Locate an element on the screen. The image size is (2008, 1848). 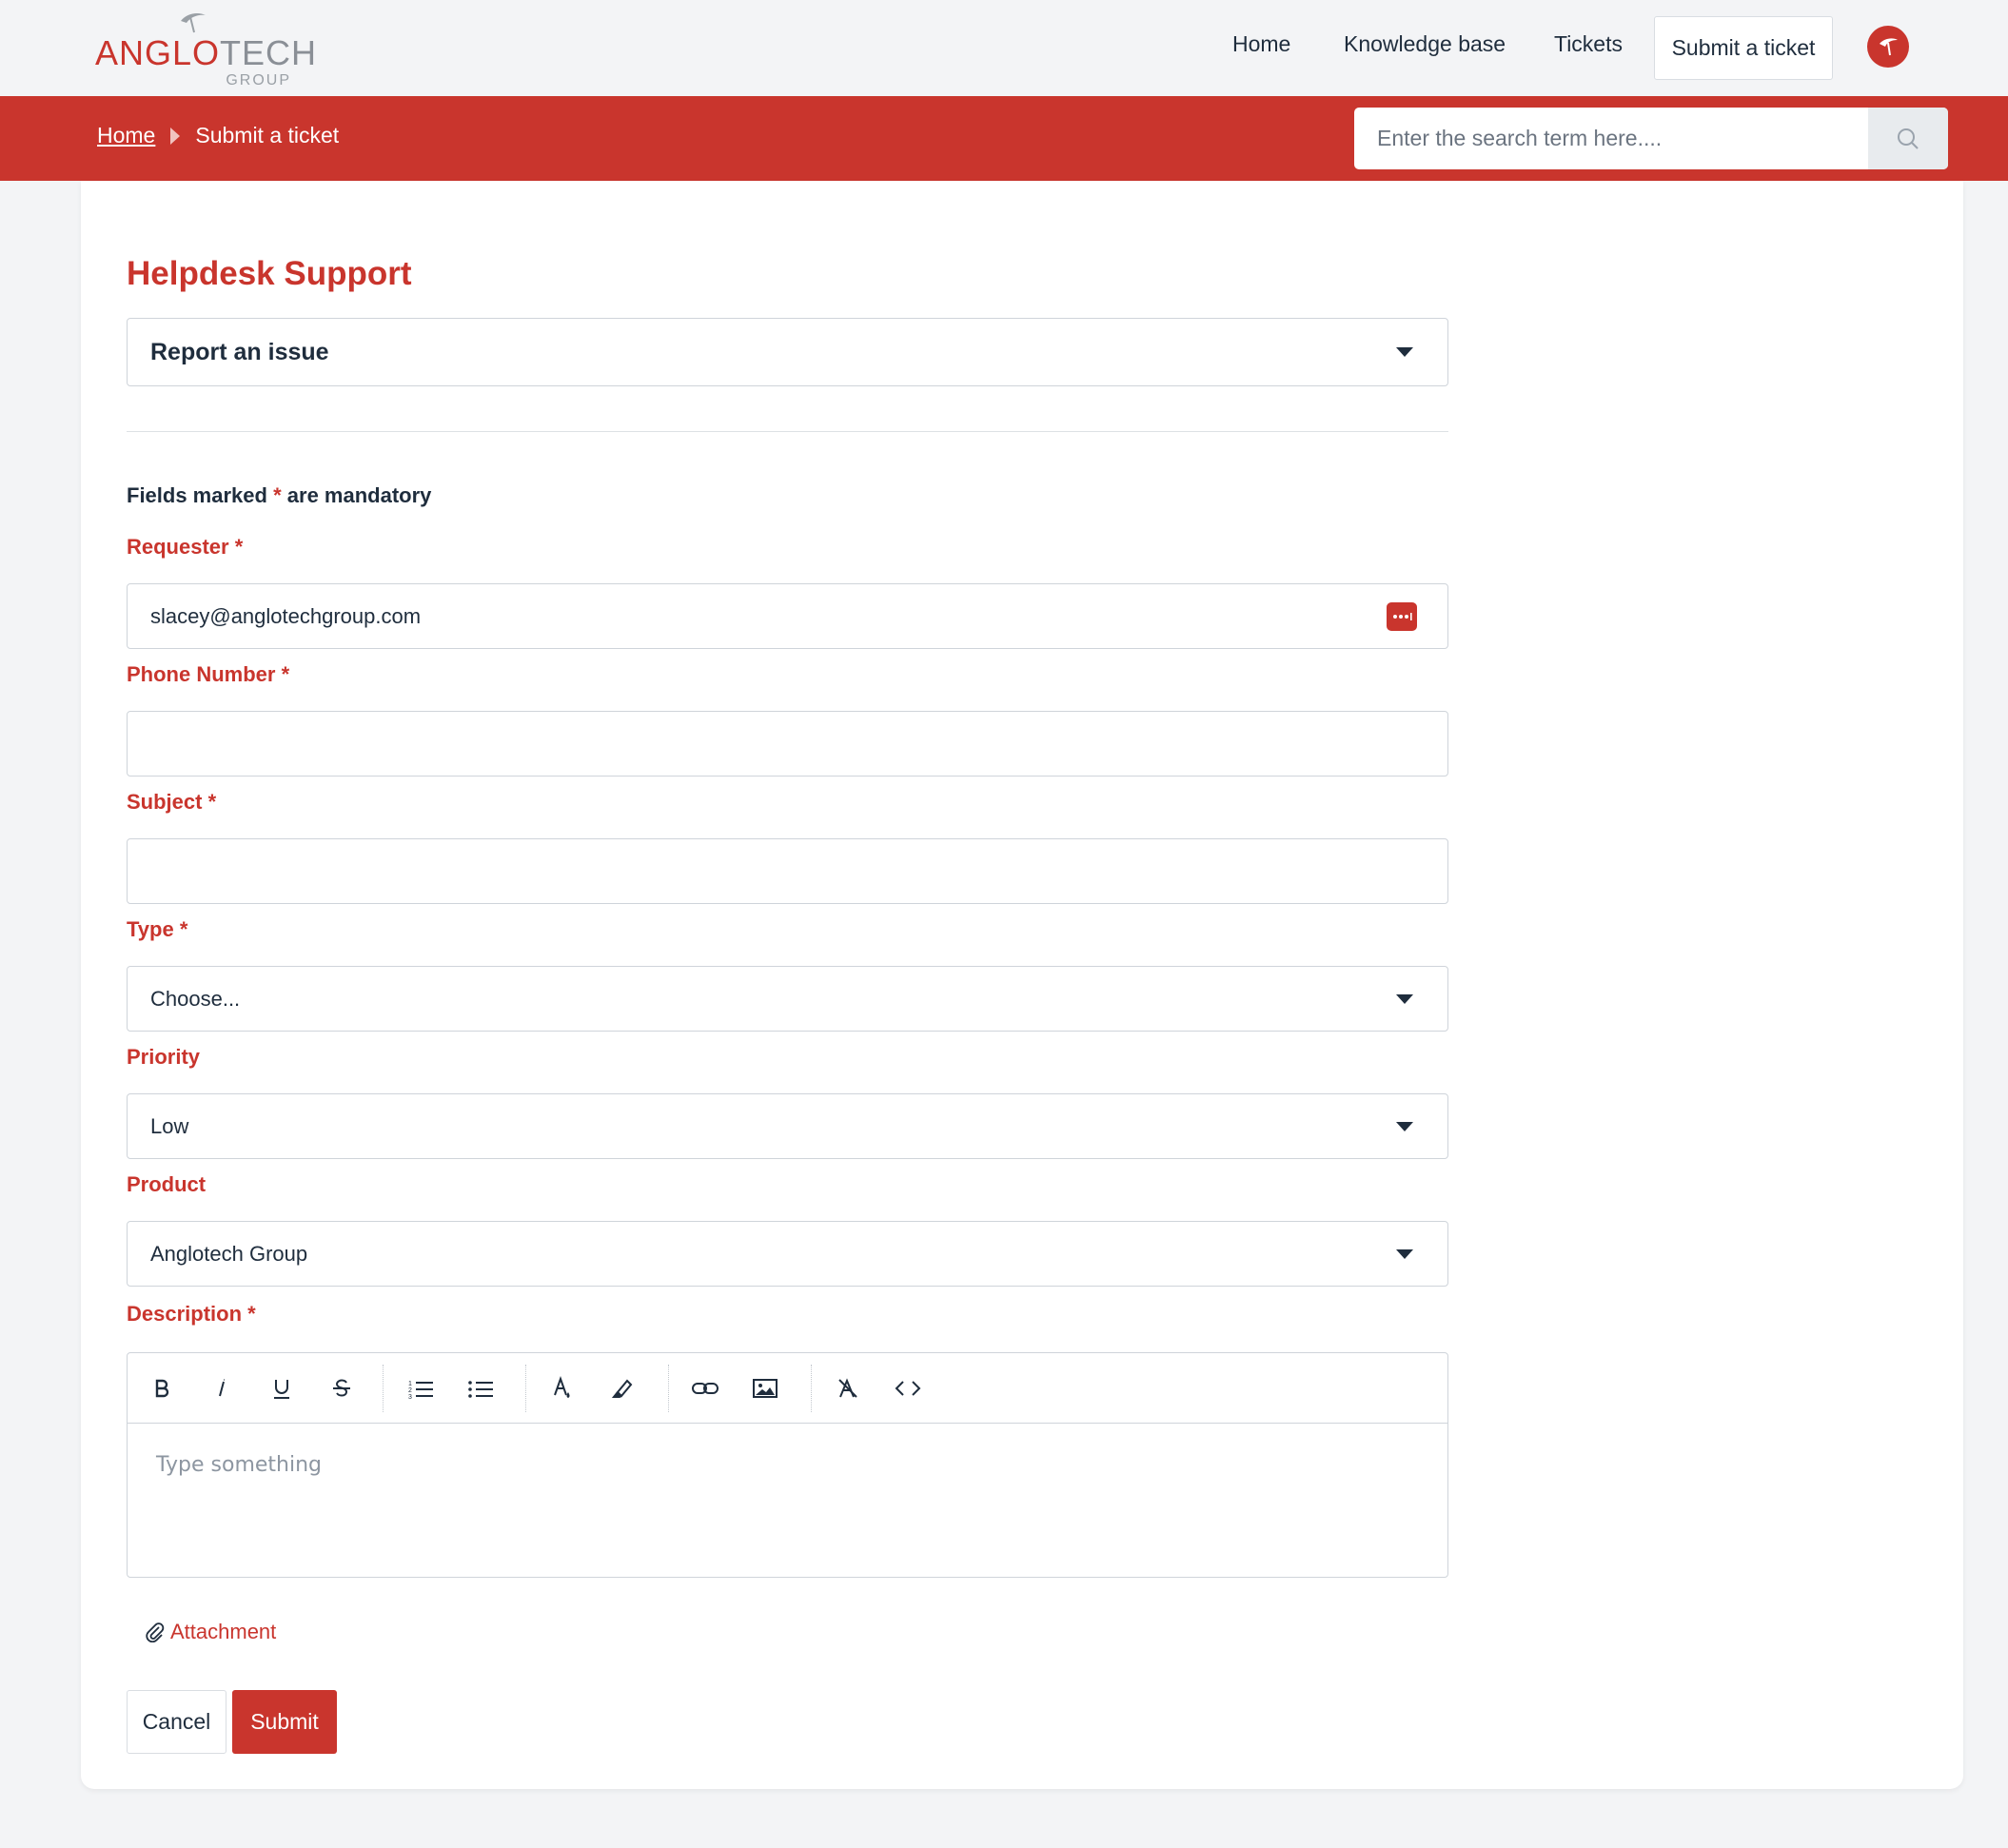
priority-label: Priority is located at coordinates (164, 1057).